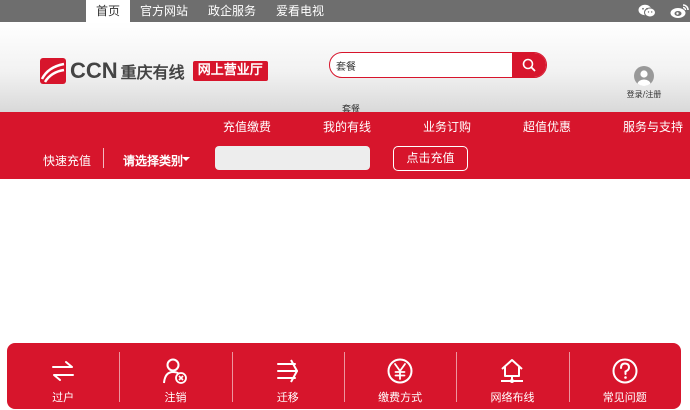 The width and height of the screenshot is (690, 410). I want to click on search-box, so click(438, 65).